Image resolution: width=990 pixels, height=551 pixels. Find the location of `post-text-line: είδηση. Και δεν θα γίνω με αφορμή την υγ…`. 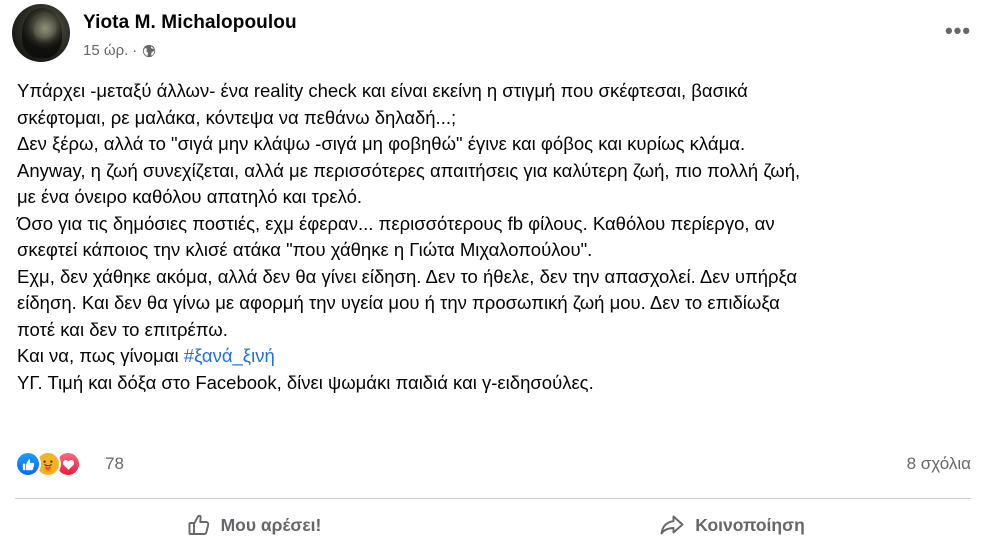

post-text-line: είδηση. Και δεν θα γίνω με αφορμή την υγ… is located at coordinates (398, 302).